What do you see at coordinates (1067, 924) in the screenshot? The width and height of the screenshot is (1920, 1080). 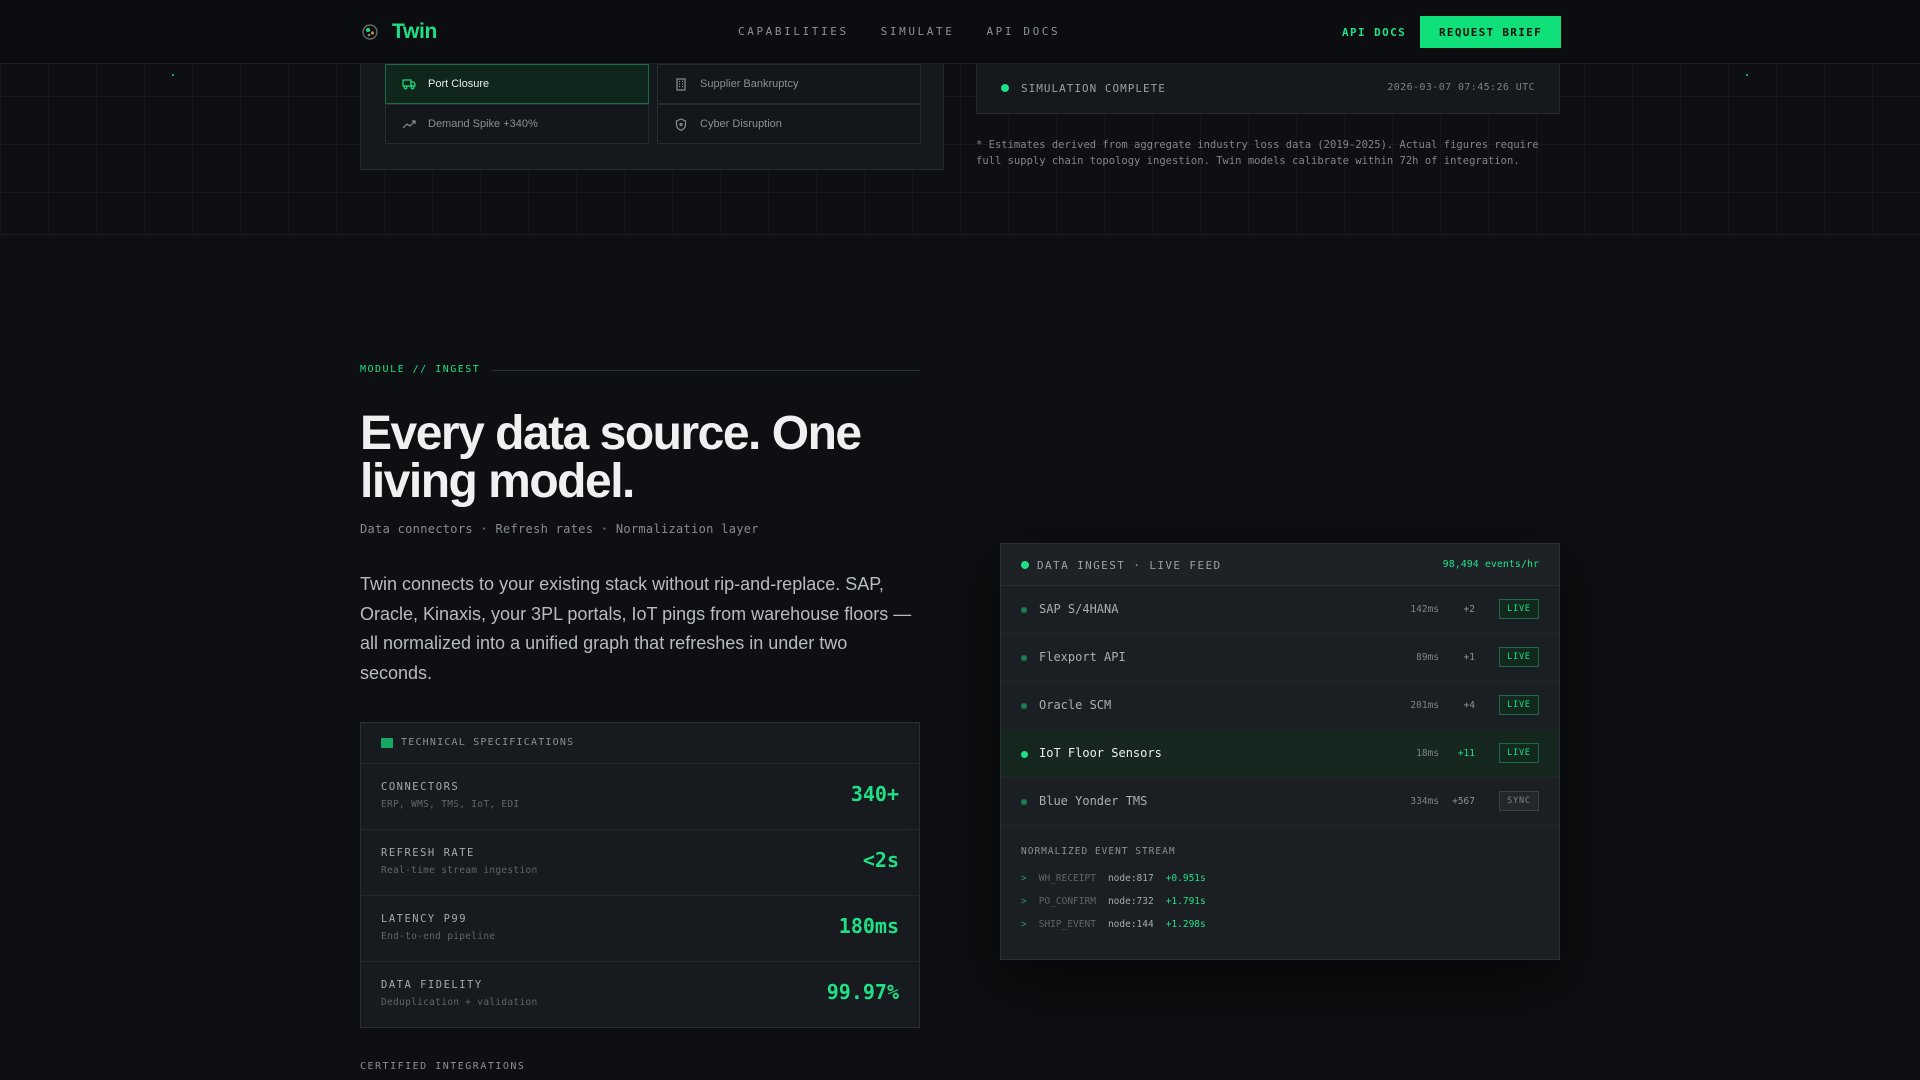 I see `event-type: SHIP_EVENT` at bounding box center [1067, 924].